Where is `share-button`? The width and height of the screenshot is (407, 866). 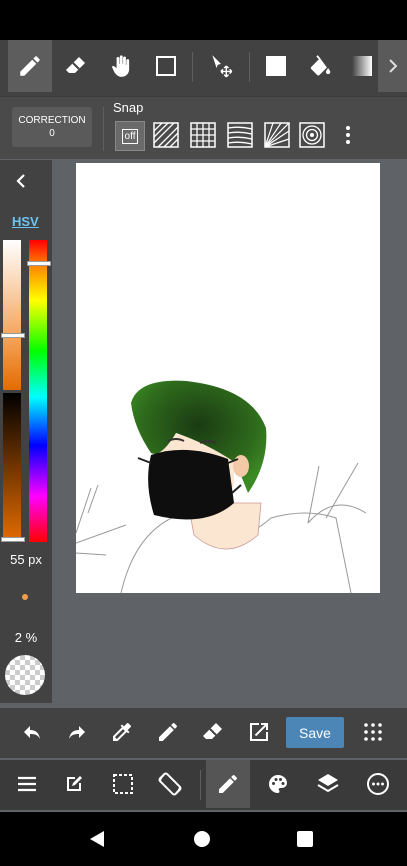
share-button is located at coordinates (259, 732).